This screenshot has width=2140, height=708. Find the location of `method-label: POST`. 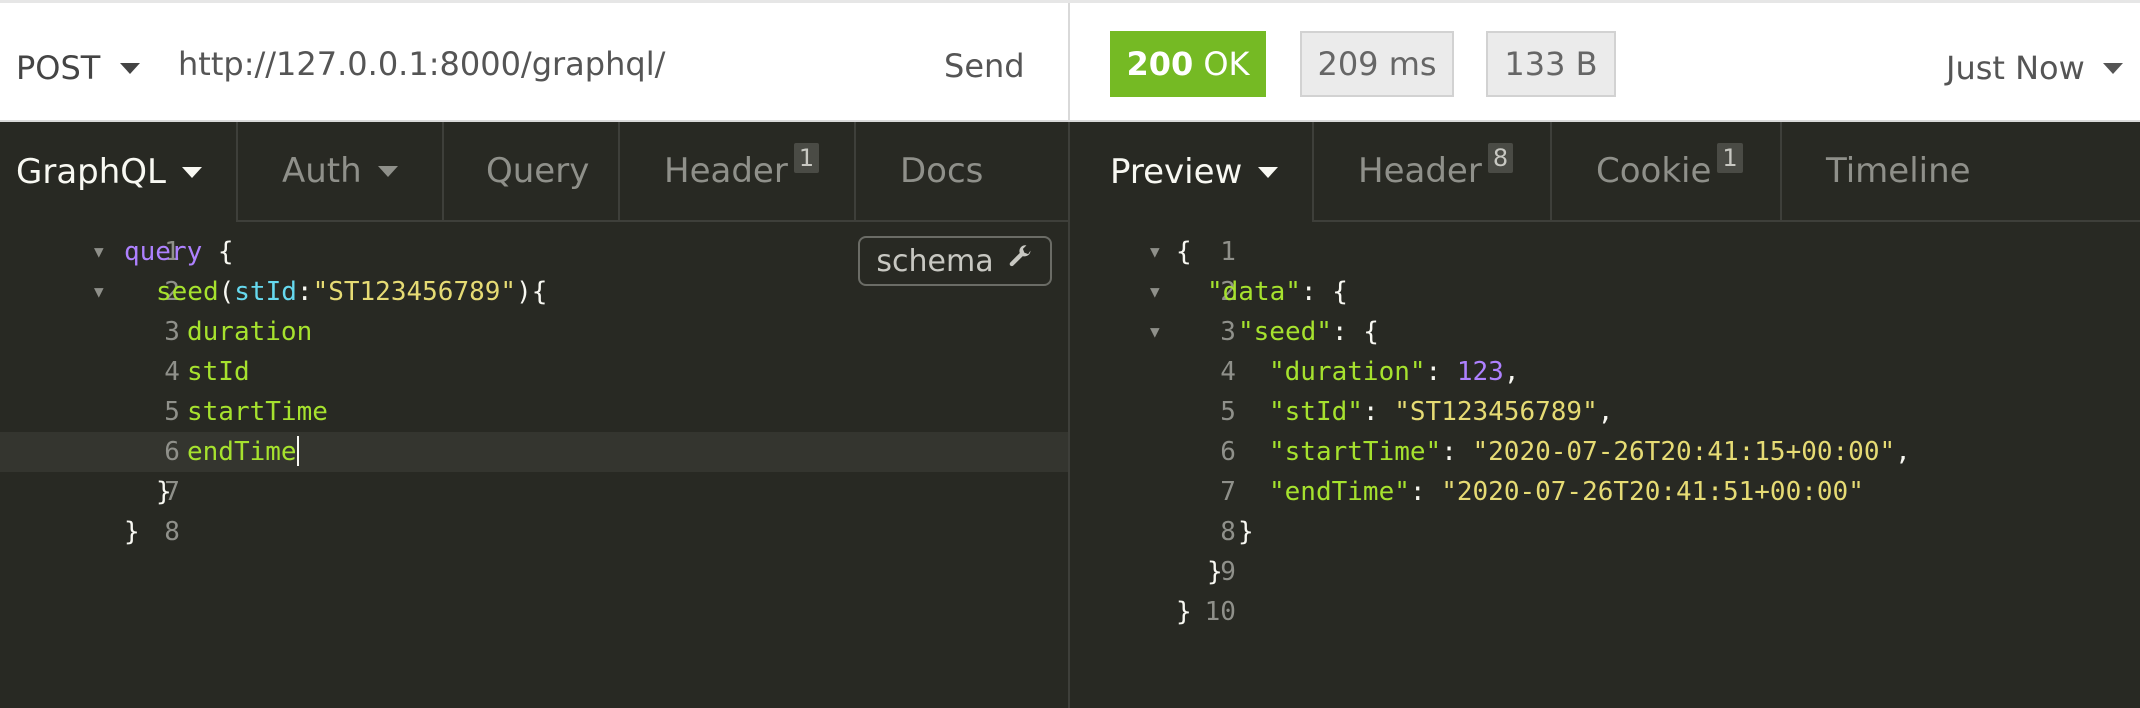

method-label: POST is located at coordinates (58, 68).